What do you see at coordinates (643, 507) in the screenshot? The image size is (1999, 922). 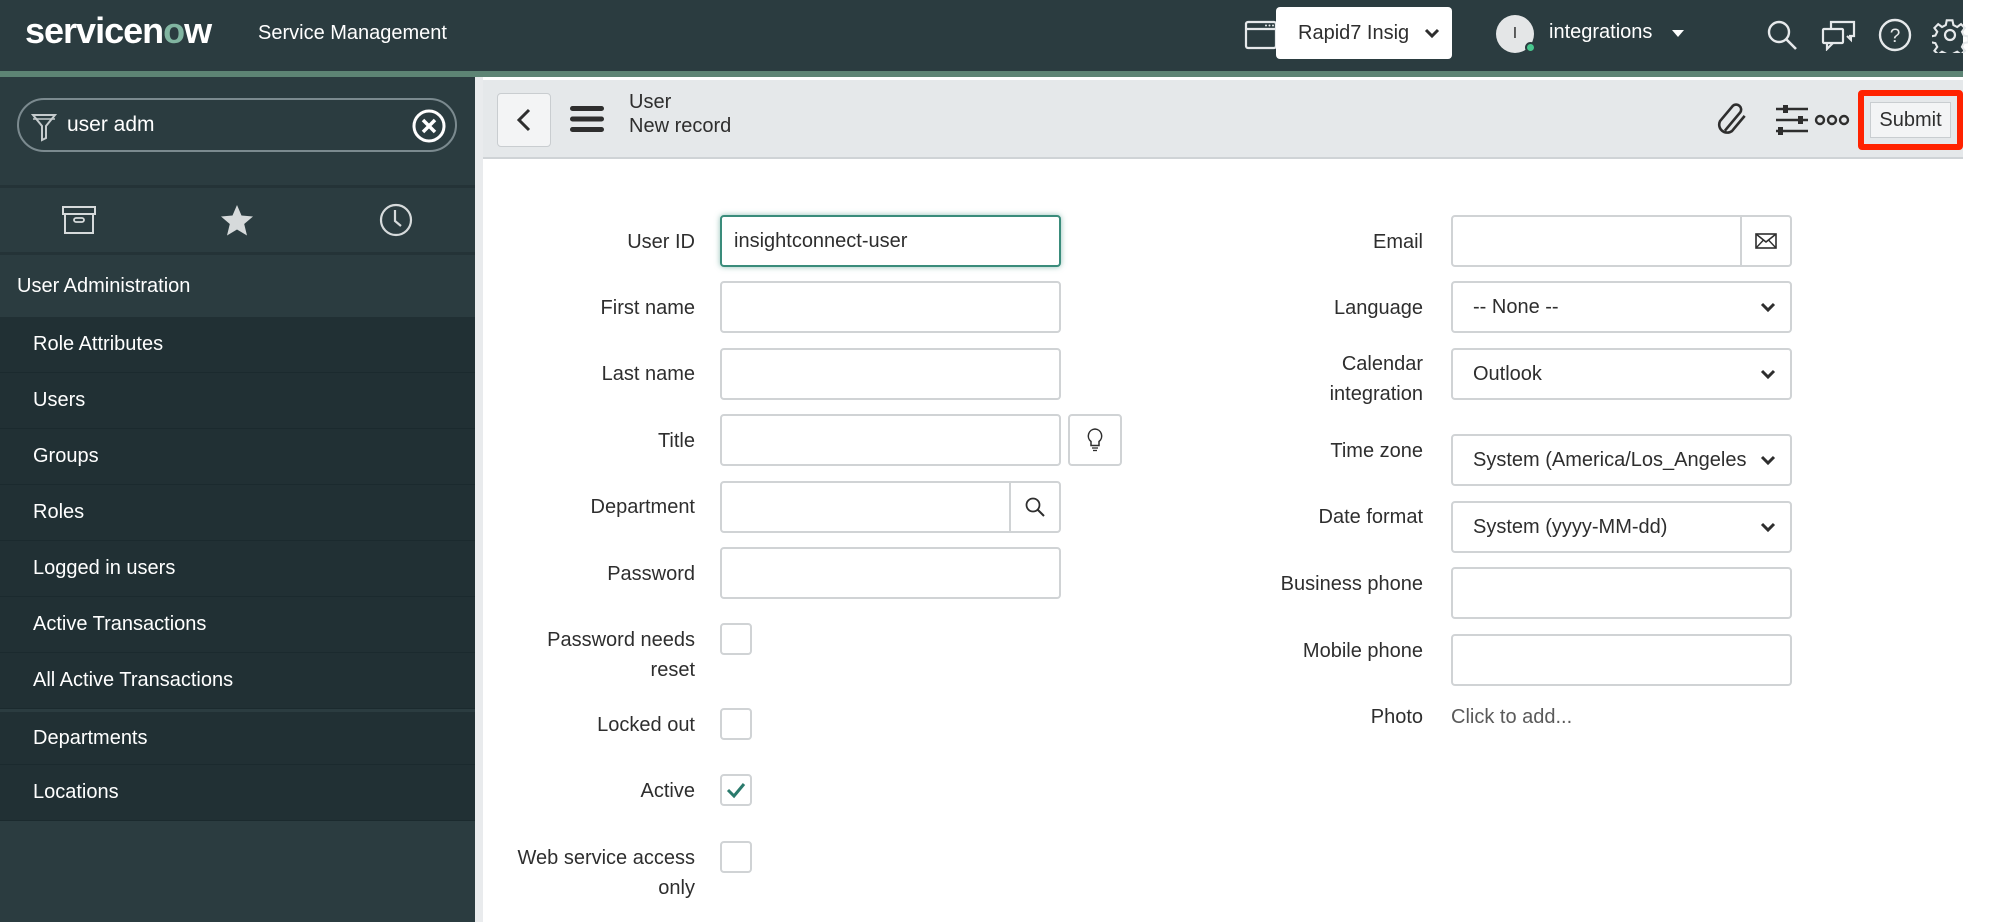 I see `department-label: Department` at bounding box center [643, 507].